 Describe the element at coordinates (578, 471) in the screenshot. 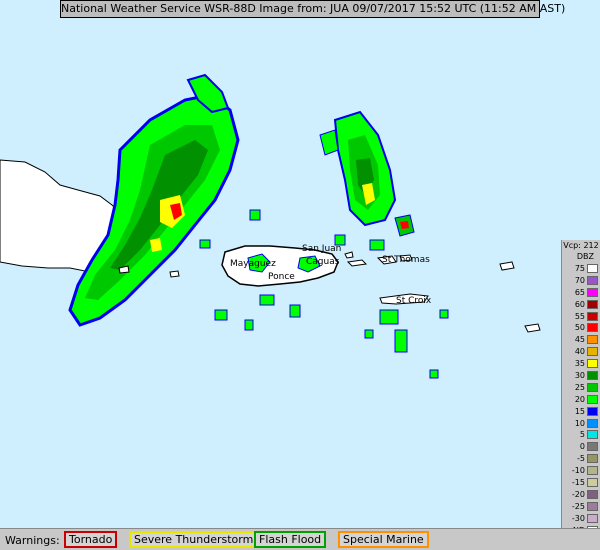

I see `legend-value: -10` at that location.